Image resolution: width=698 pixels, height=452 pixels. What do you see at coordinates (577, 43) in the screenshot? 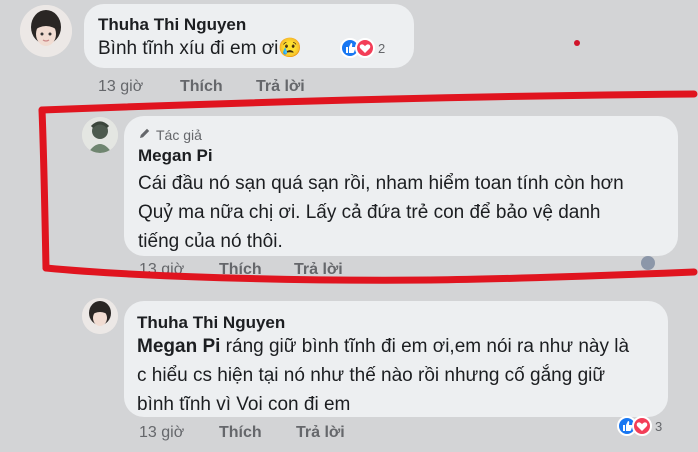
I see `dot-mark` at bounding box center [577, 43].